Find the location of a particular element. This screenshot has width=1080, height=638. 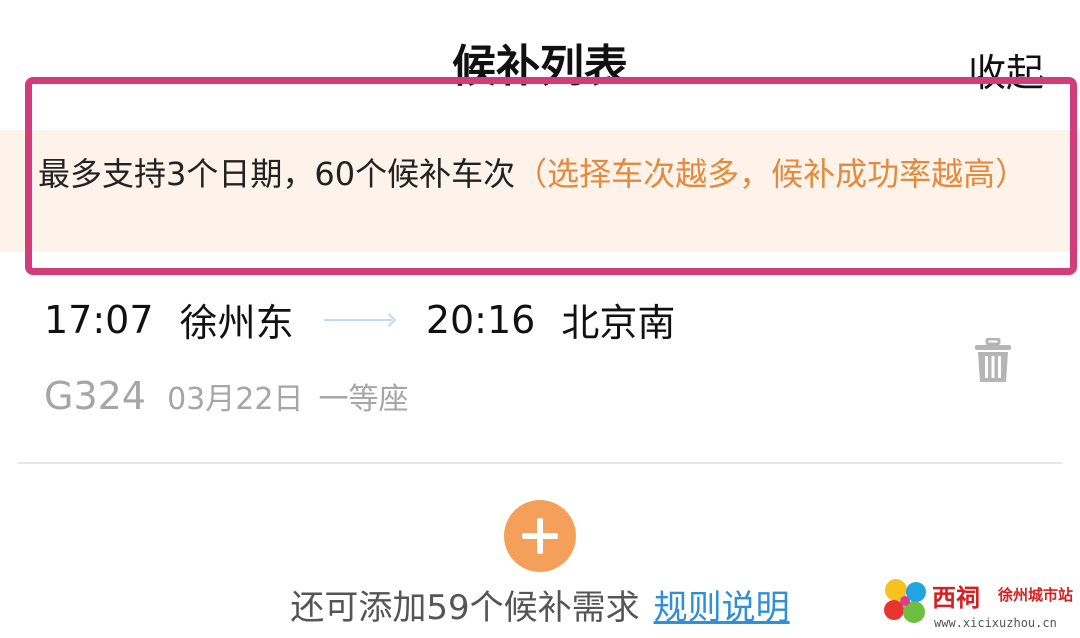

seat-class: 一等座 is located at coordinates (363, 399).